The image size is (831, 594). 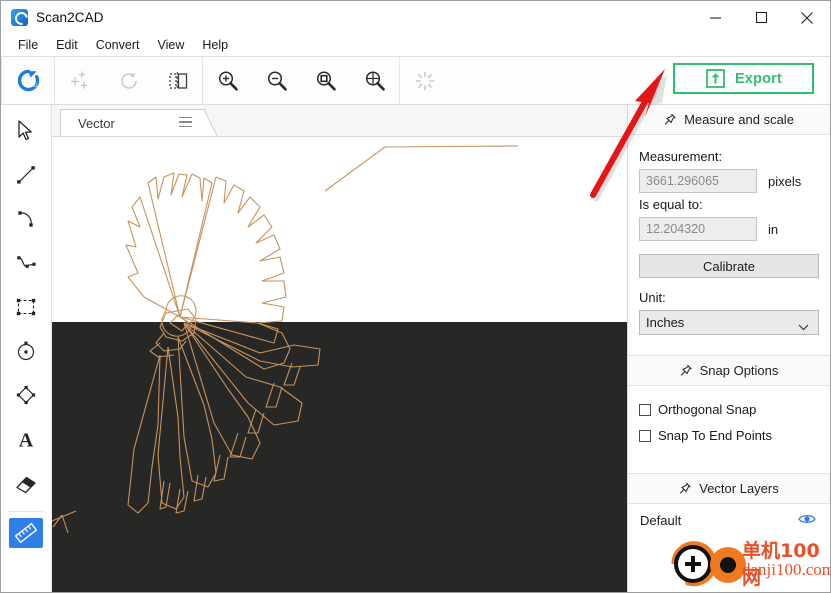 What do you see at coordinates (715, 17) in the screenshot?
I see `minimize-icon` at bounding box center [715, 17].